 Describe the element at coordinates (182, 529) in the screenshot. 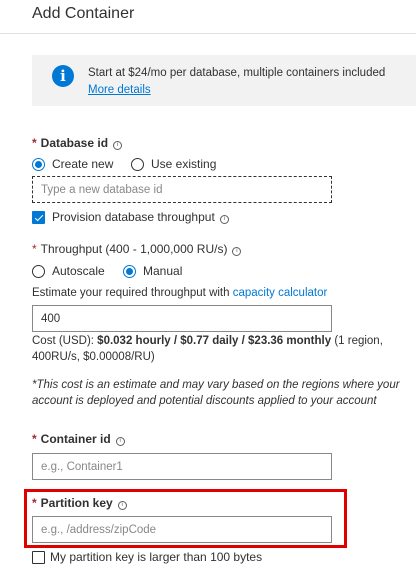

I see `partition-key-input` at that location.